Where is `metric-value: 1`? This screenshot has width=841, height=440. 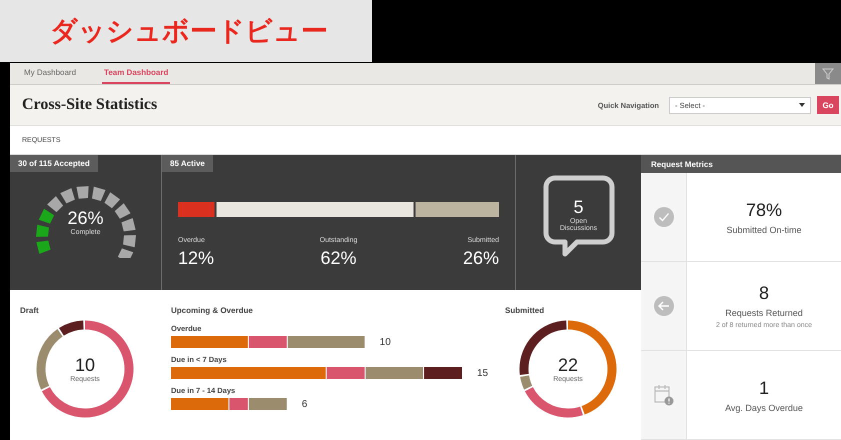
metric-value: 1 is located at coordinates (763, 388).